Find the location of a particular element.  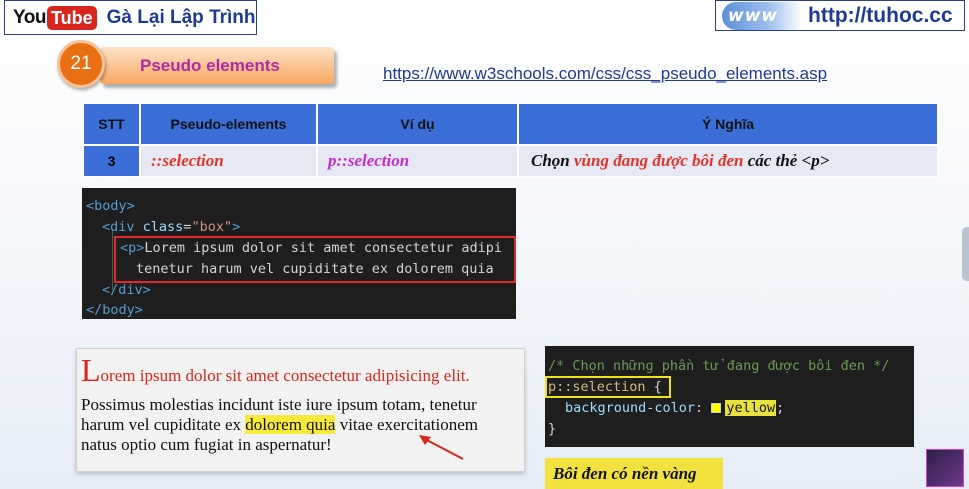

cell-pseudo-element: ::selection is located at coordinates (228, 161).